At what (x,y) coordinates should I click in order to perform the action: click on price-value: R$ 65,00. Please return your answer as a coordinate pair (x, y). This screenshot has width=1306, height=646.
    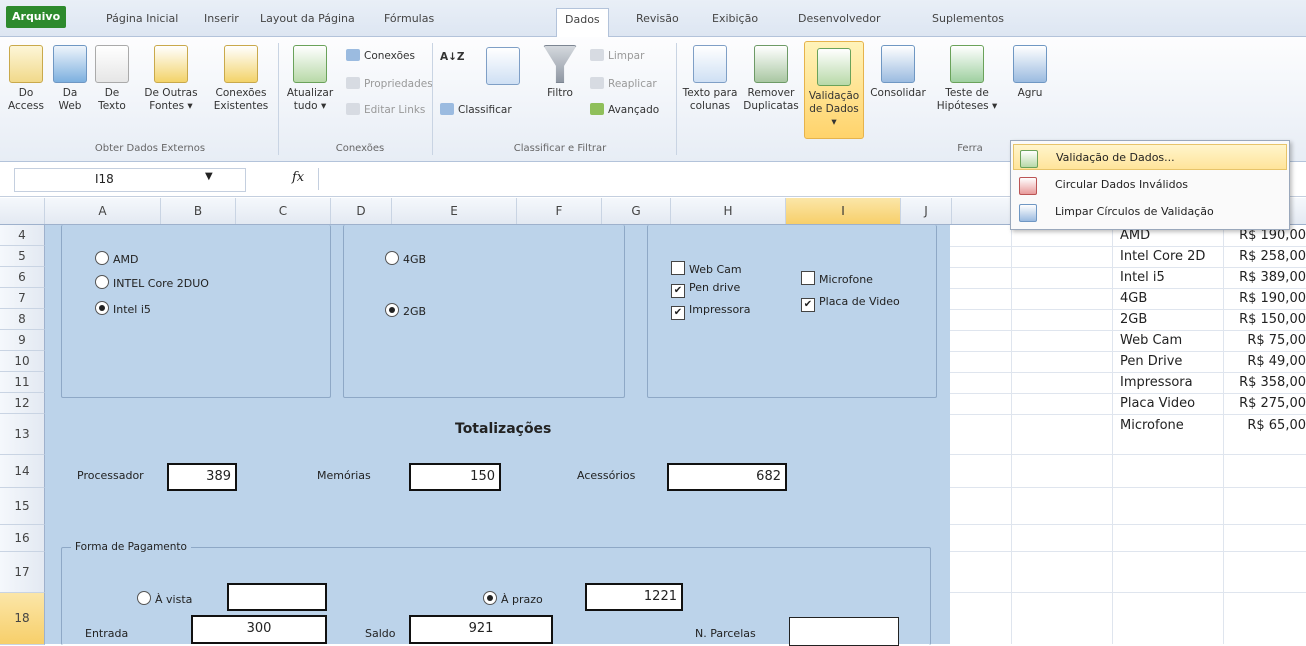
    Looking at the image, I should click on (1266, 425).